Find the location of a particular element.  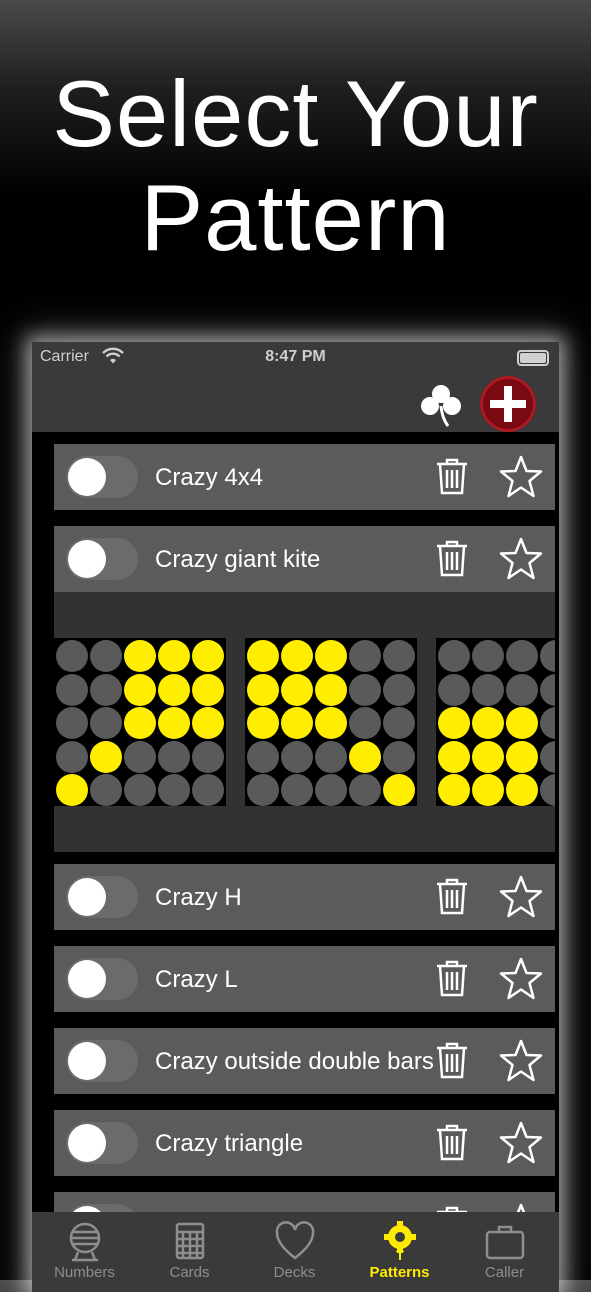

pattern-row: Crazy 4x4 is located at coordinates (304, 477).